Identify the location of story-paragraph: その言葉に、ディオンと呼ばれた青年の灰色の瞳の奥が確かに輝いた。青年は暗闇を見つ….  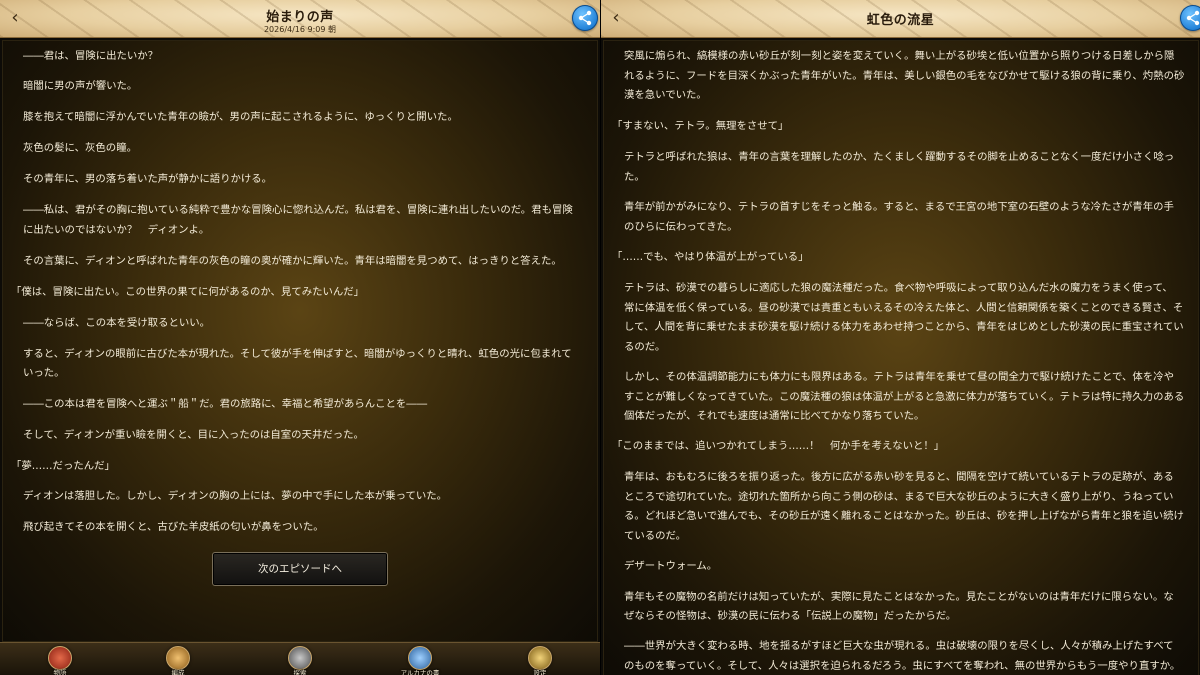
(292, 261).